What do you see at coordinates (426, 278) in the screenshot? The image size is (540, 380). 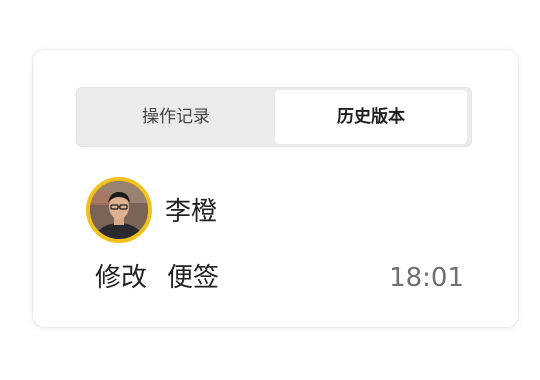 I see `timestamp: 18:01` at bounding box center [426, 278].